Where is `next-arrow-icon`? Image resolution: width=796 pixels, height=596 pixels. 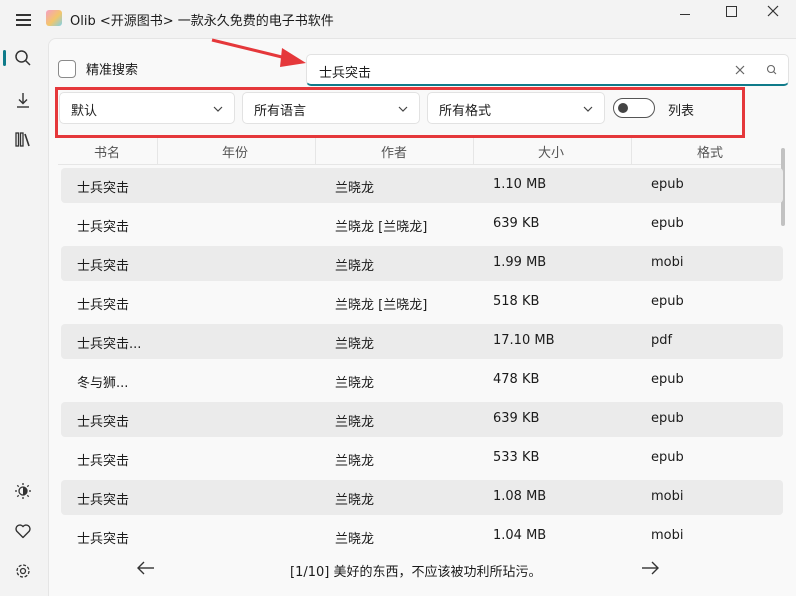 next-arrow-icon is located at coordinates (650, 568).